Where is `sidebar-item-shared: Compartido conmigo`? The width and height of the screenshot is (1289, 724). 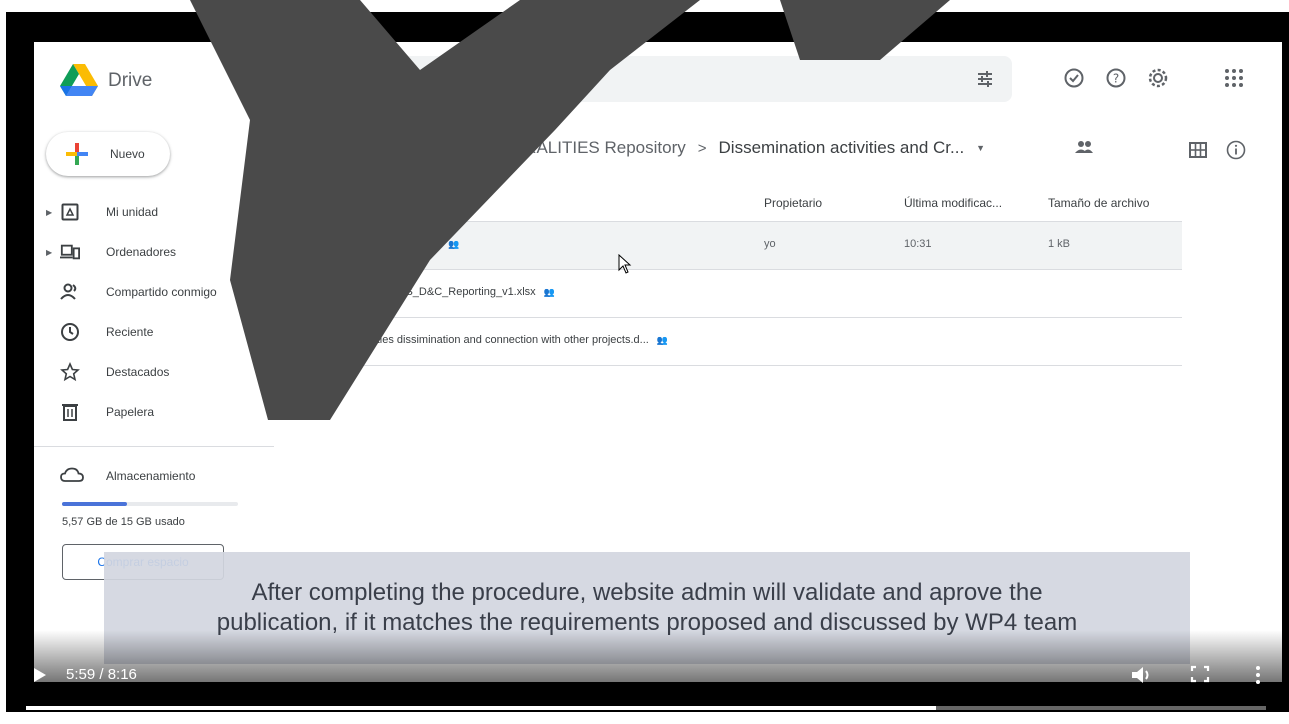
sidebar-item-shared: Compartido conmigo is located at coordinates (154, 292).